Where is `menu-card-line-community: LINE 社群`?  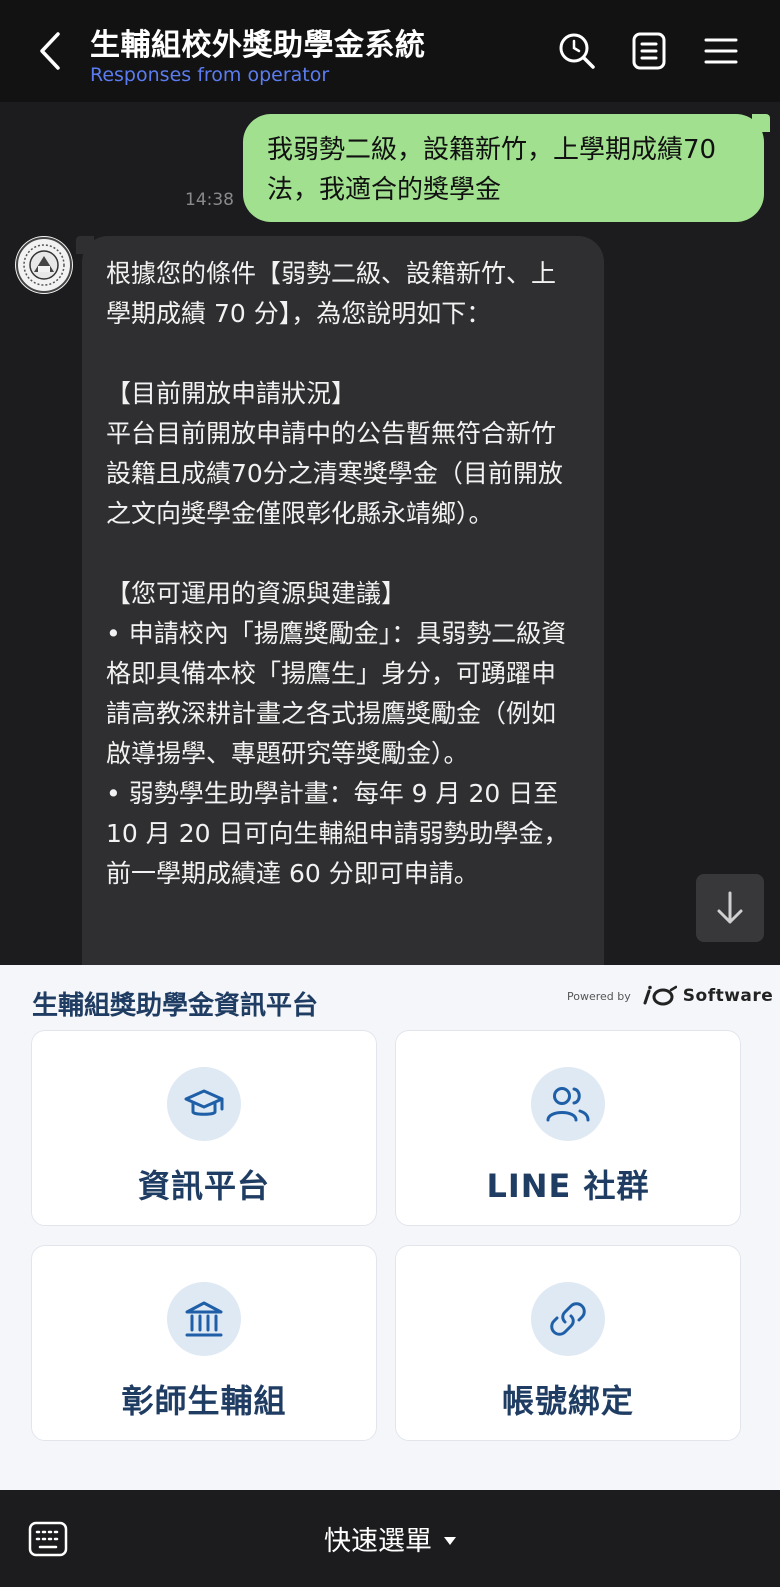
menu-card-line-community: LINE 社群 is located at coordinates (568, 1128).